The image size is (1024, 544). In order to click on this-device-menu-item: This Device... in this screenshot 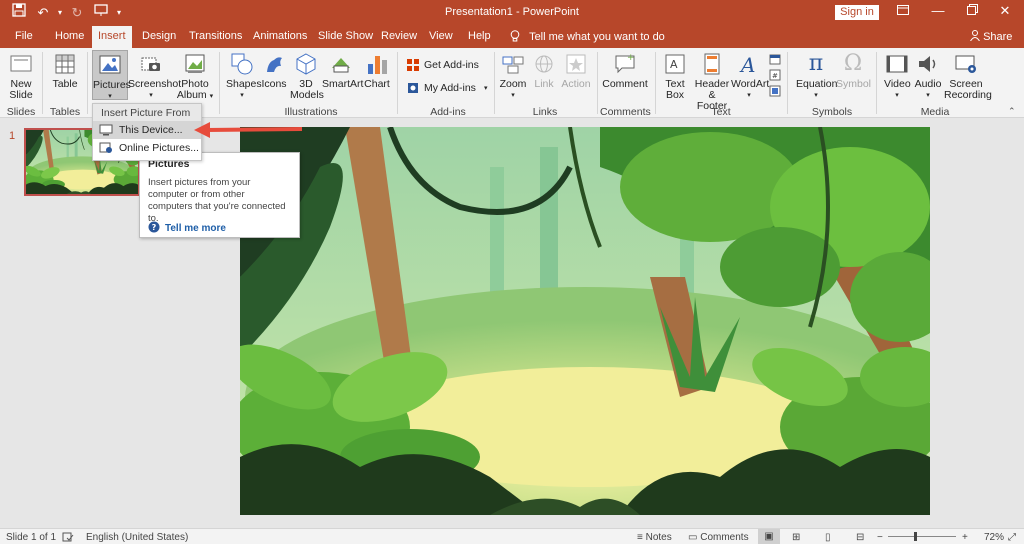, I will do `click(147, 130)`.